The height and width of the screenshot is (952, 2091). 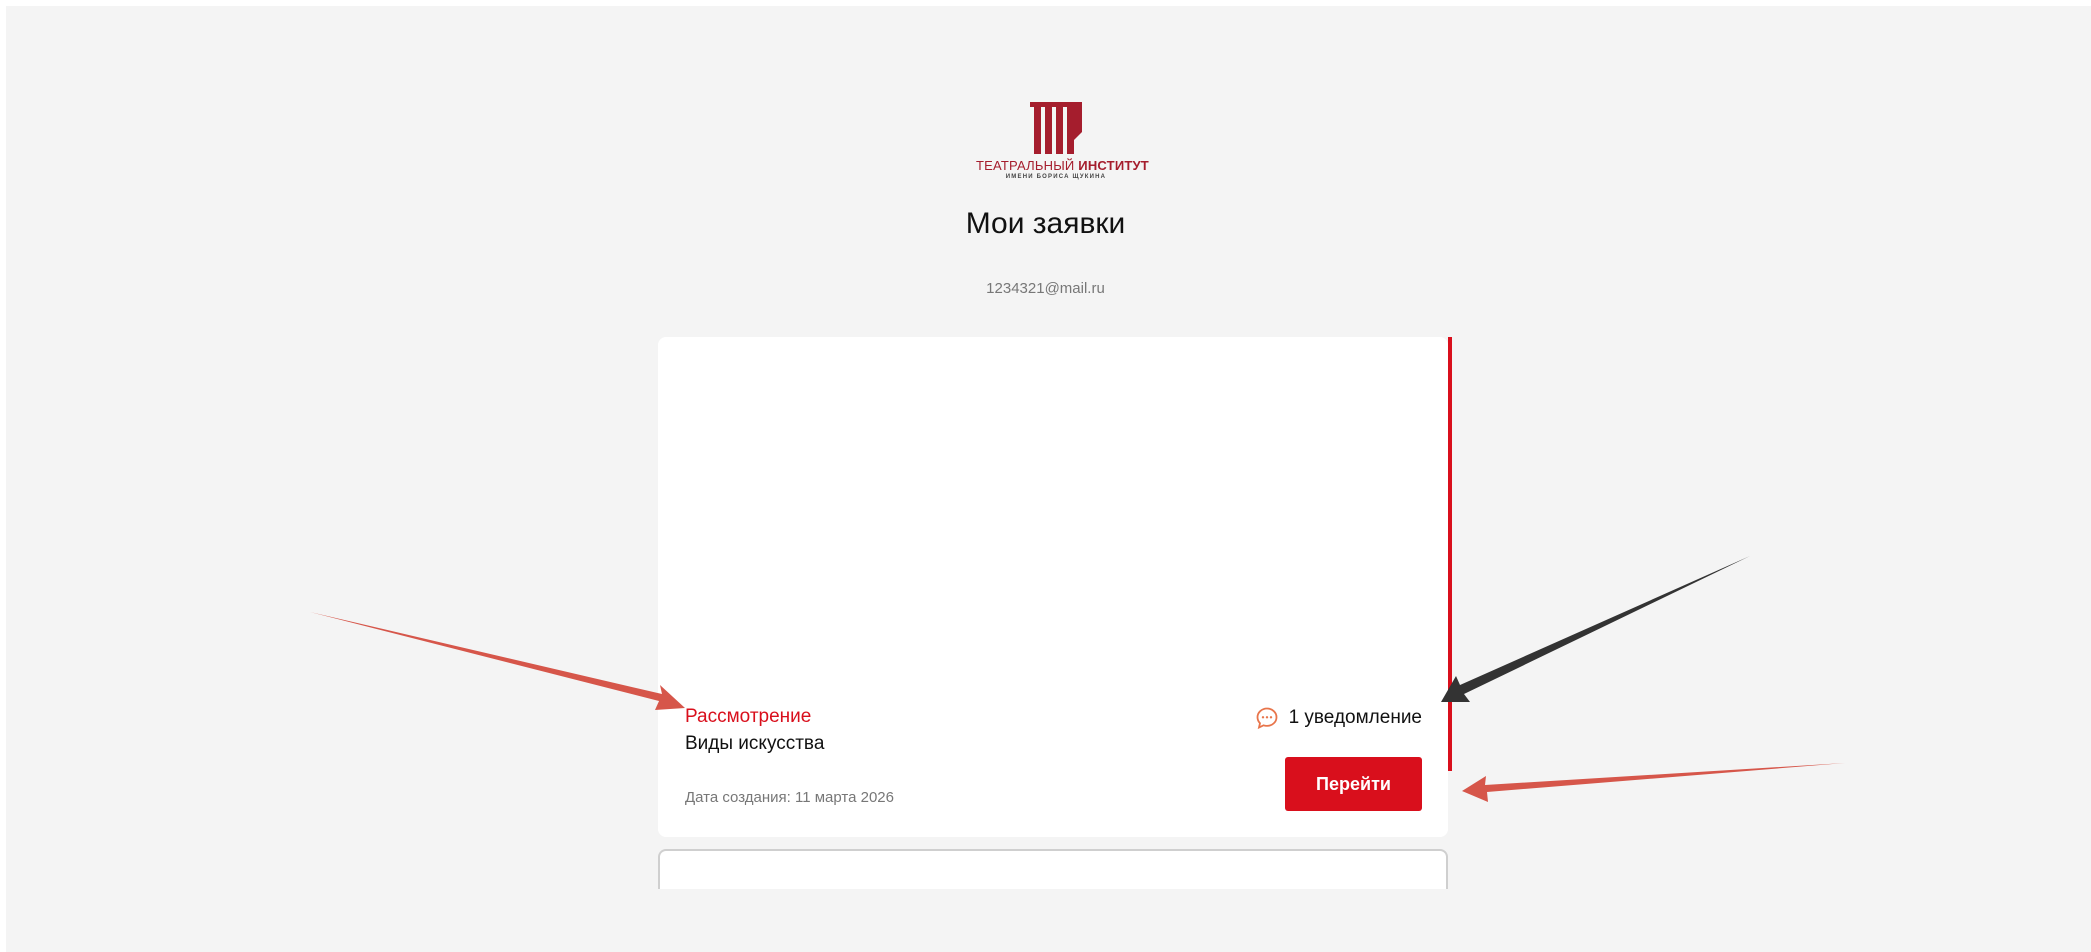 I want to click on user-email: 1234321@mail.ru, so click(x=1045, y=288).